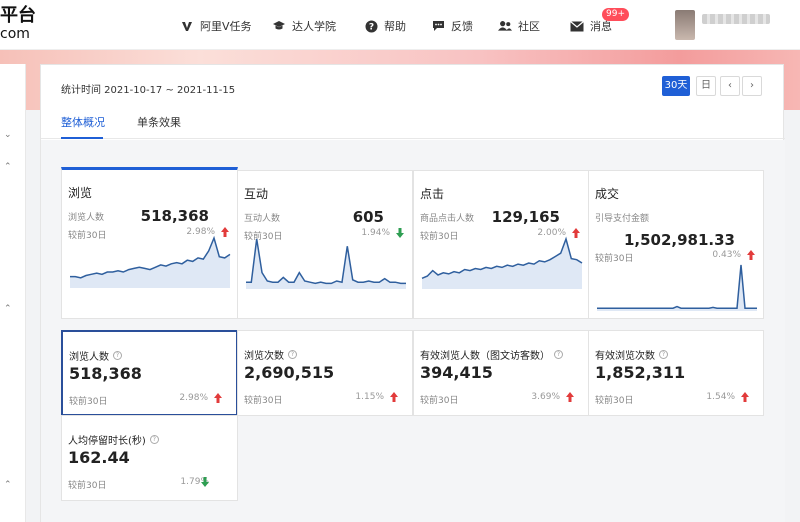 The width and height of the screenshot is (800, 522). Describe the element at coordinates (438, 26) in the screenshot. I see `chat-icon` at that location.